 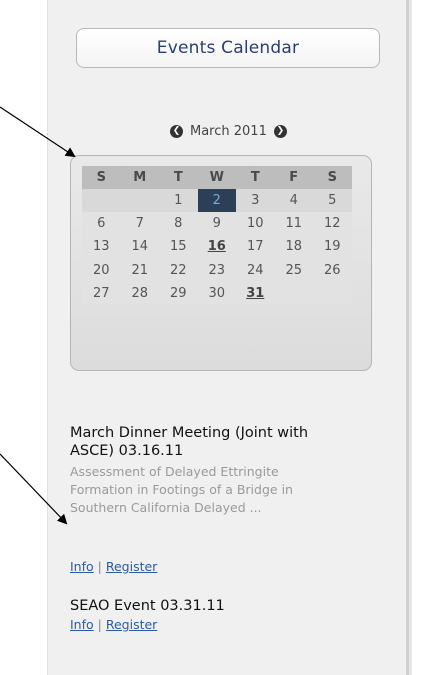 What do you see at coordinates (34, 489) in the screenshot?
I see `annotation-arrow-info` at bounding box center [34, 489].